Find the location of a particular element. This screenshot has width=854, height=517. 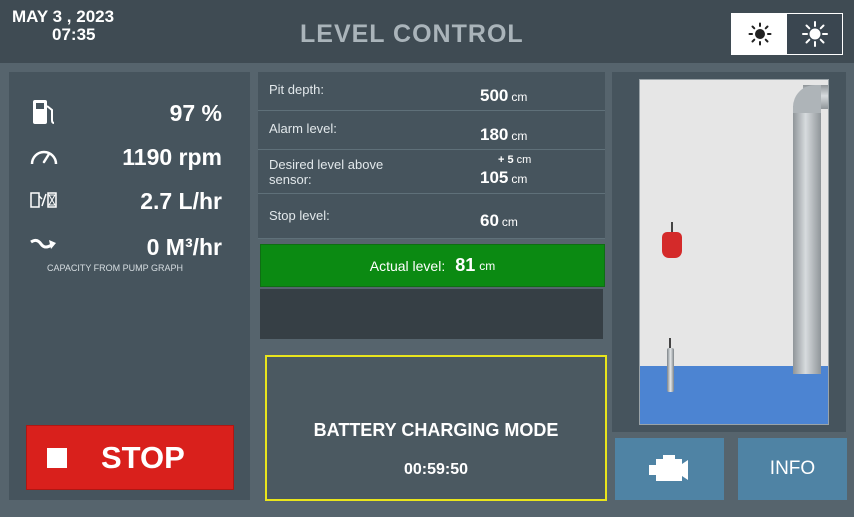

desired-level-row: Desired level above sensor: + 5 cm 105 cm is located at coordinates (431, 172).